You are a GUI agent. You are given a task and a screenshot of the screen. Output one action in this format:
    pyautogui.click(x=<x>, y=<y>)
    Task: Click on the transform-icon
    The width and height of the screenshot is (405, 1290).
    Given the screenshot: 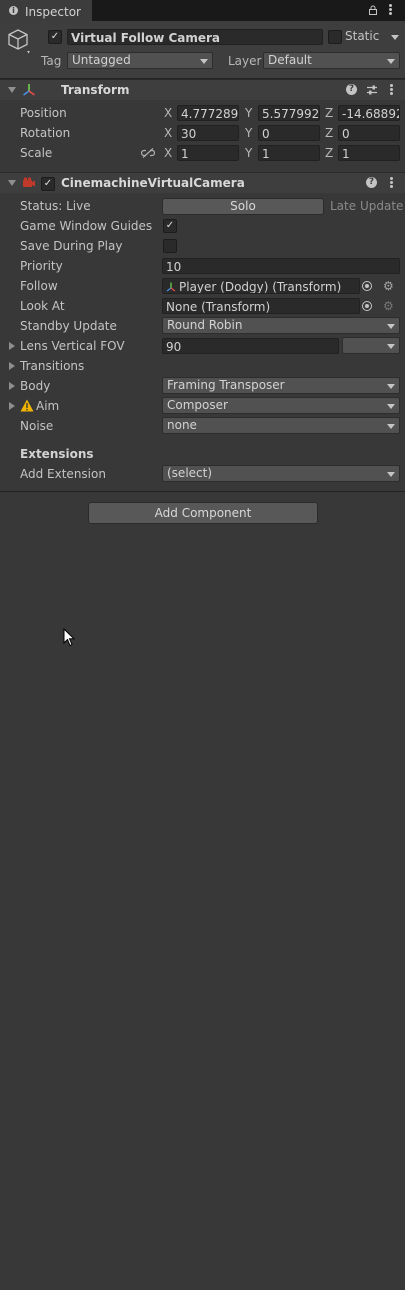 What is the action you would take?
    pyautogui.click(x=29, y=91)
    